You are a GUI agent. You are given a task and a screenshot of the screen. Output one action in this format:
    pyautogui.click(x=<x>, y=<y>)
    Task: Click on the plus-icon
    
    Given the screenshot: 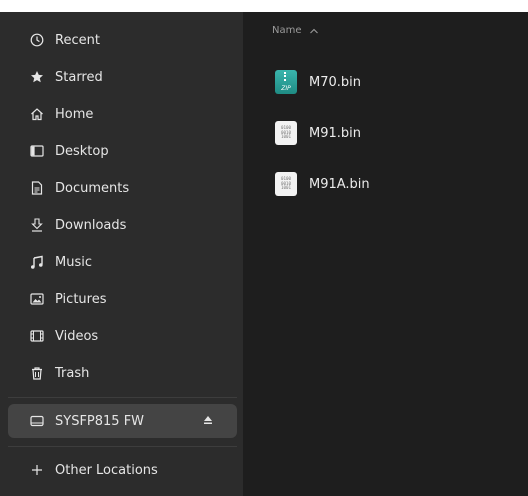 What is the action you would take?
    pyautogui.click(x=37, y=470)
    